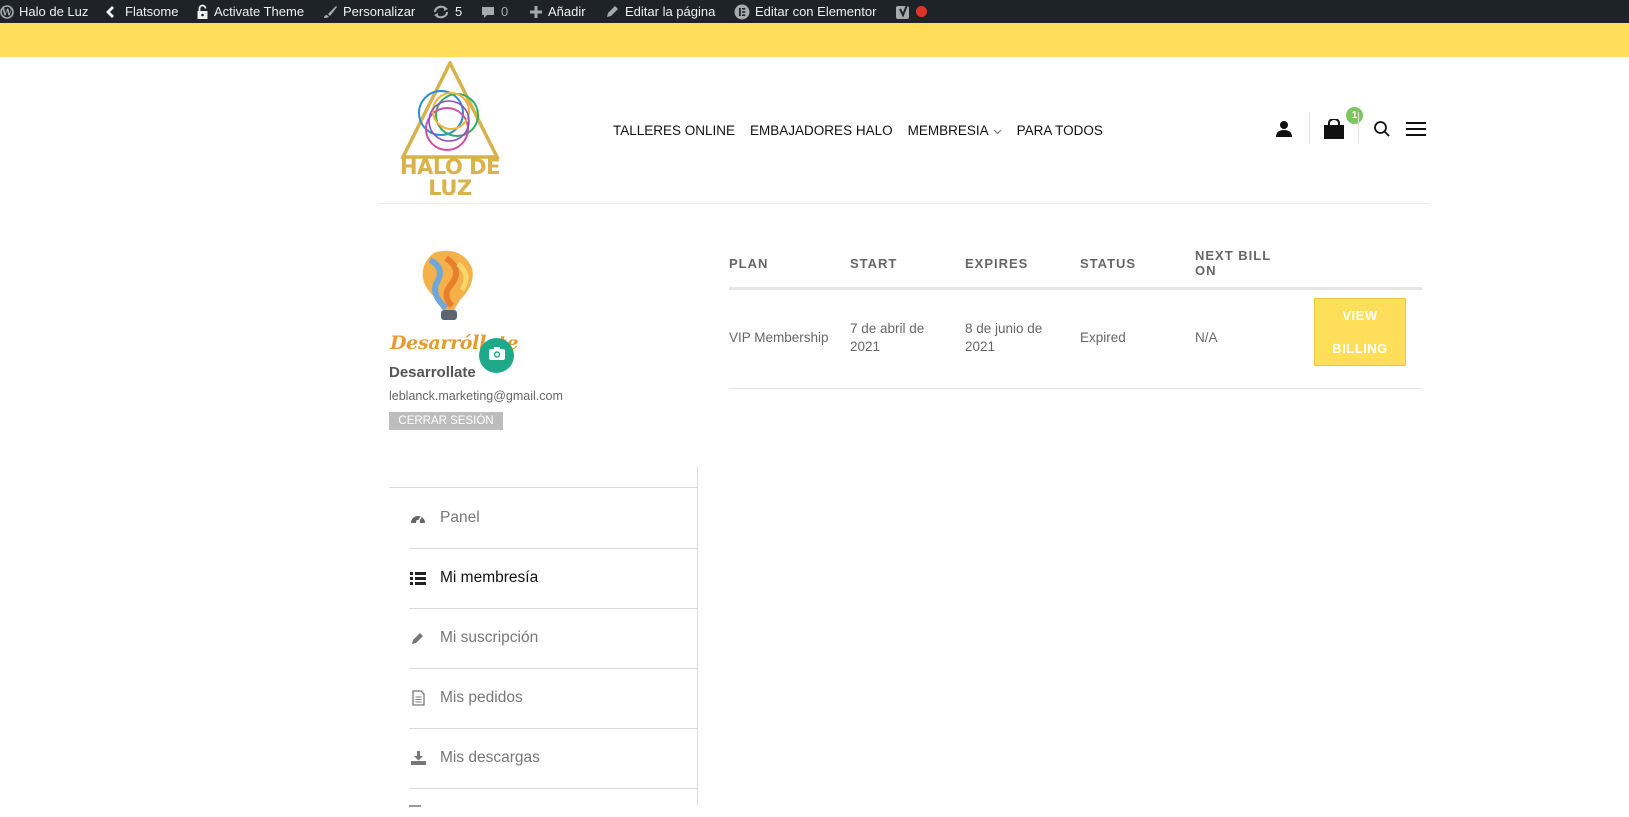 Image resolution: width=1629 pixels, height=817 pixels. What do you see at coordinates (112, 12) in the screenshot?
I see `flatsome-icon` at bounding box center [112, 12].